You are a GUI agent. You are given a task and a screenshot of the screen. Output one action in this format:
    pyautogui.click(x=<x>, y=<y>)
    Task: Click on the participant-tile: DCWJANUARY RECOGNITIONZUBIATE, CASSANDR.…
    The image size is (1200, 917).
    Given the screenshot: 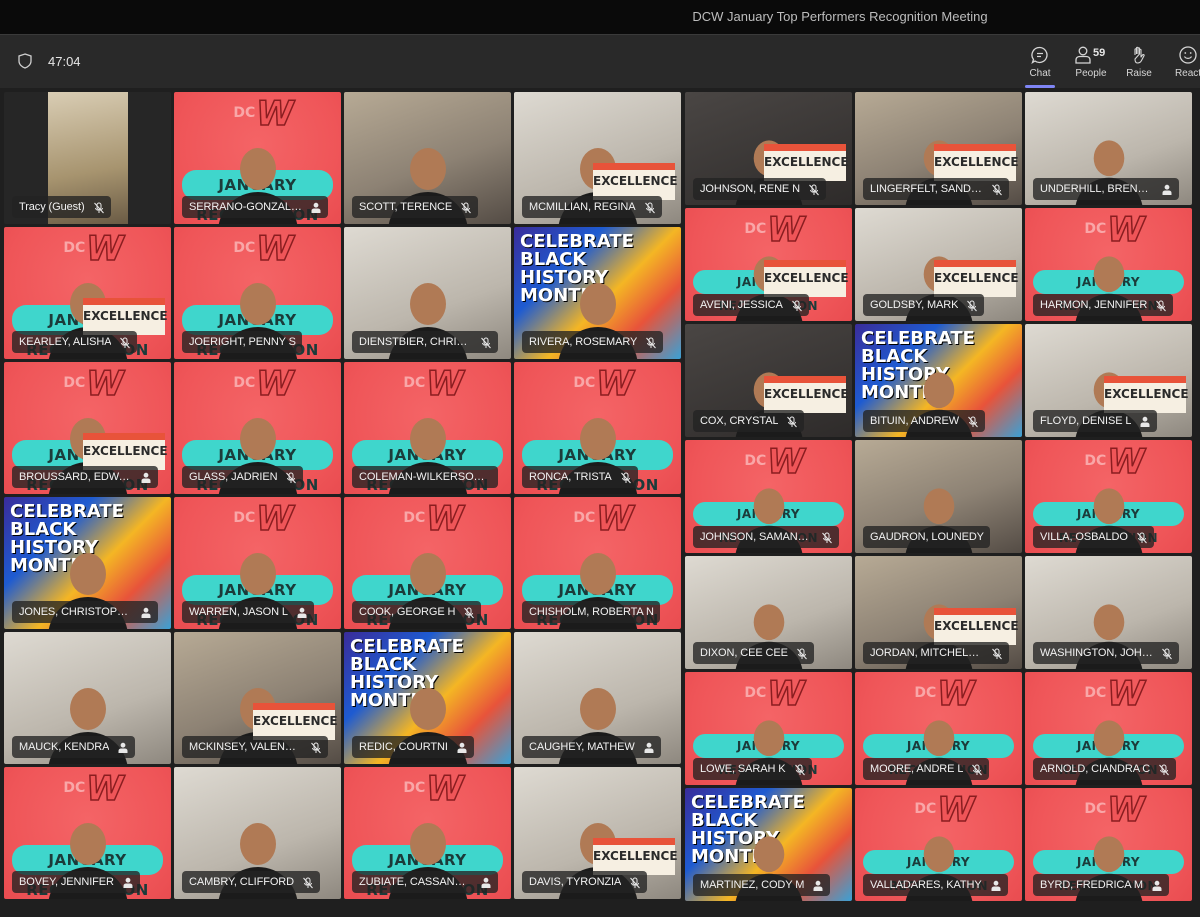 What is the action you would take?
    pyautogui.click(x=427, y=833)
    